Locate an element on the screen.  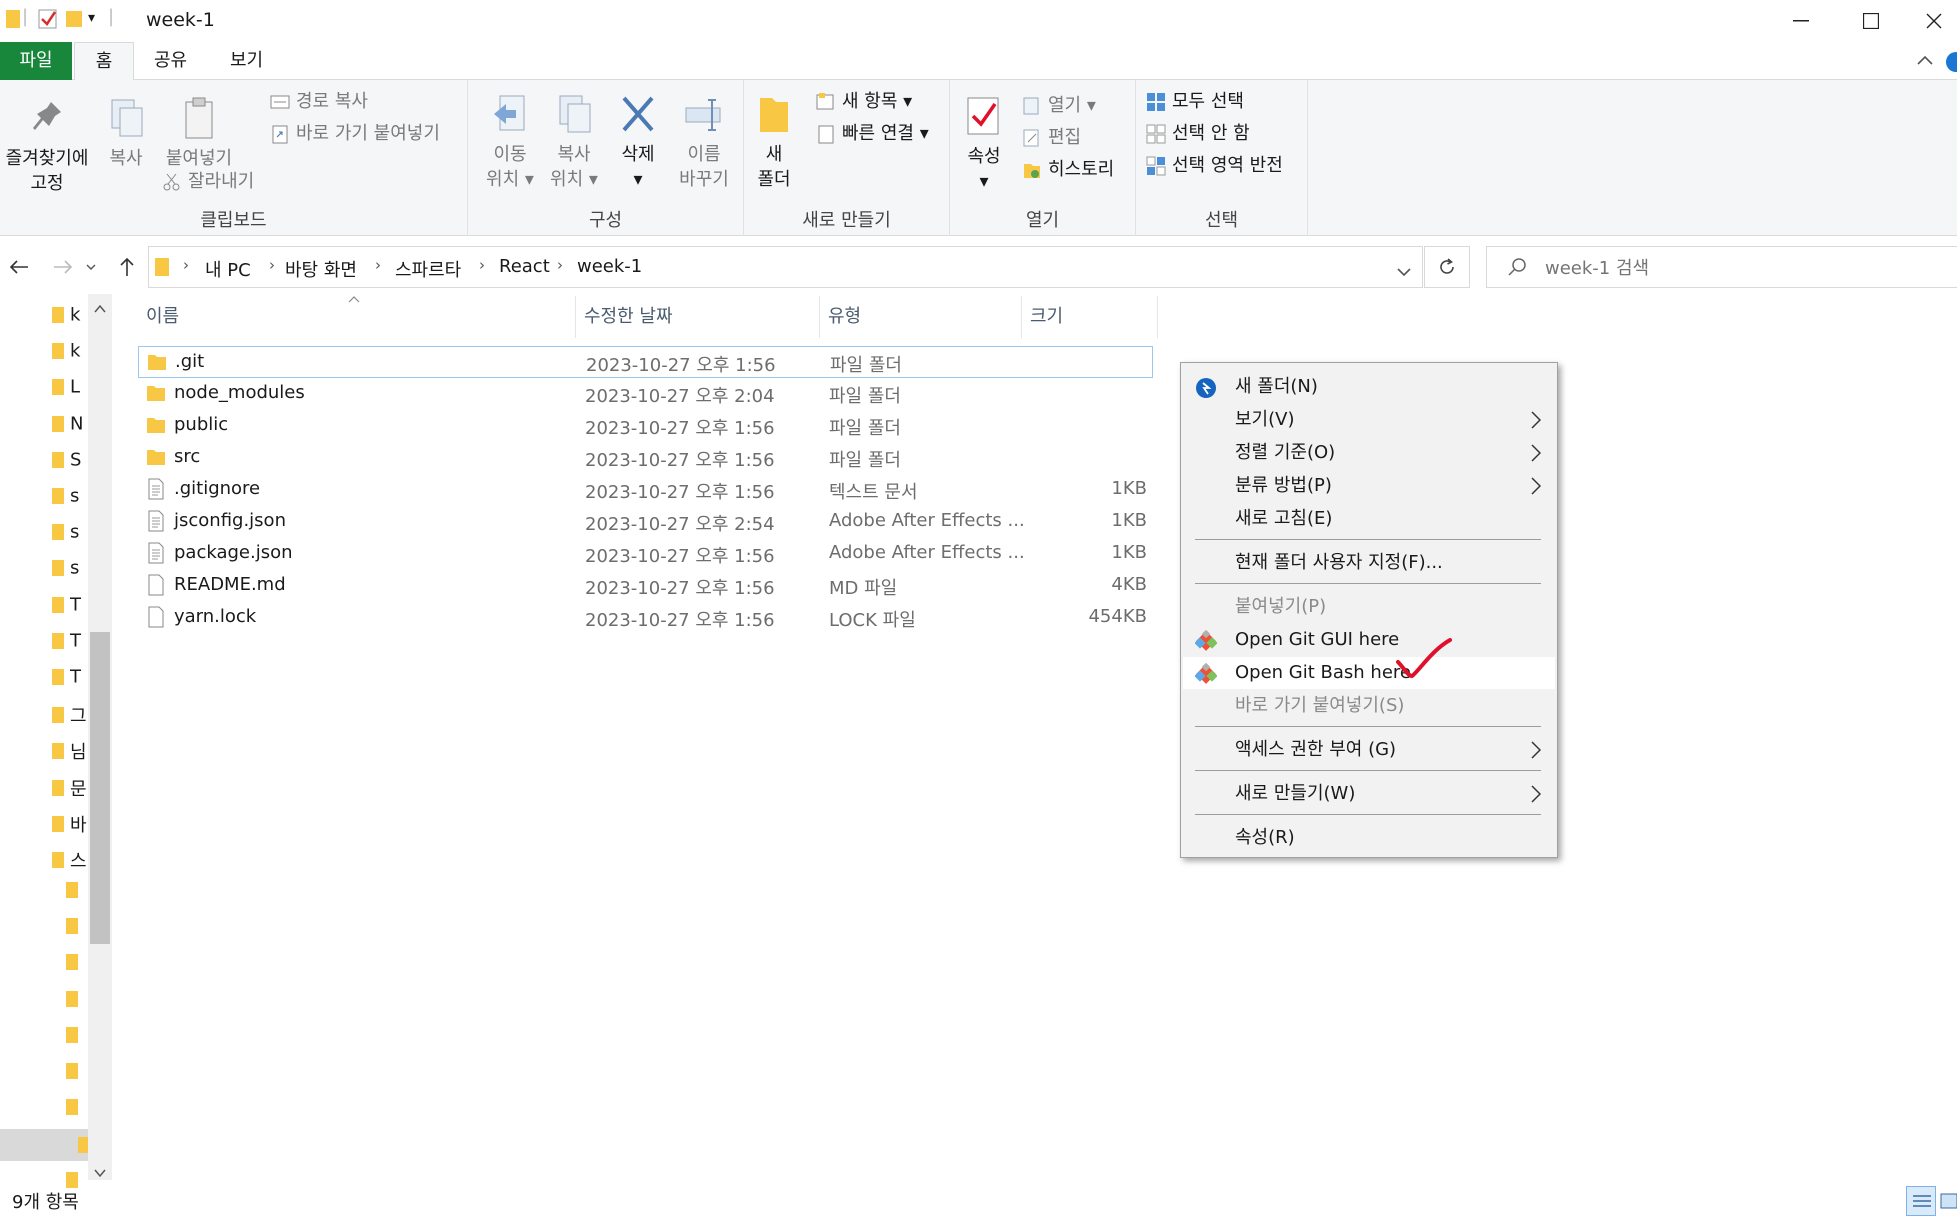
nav-pane-item: 바 is located at coordinates (69, 823).